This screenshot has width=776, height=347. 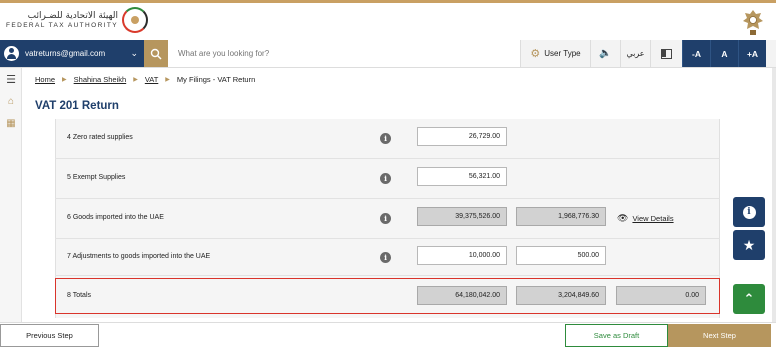 What do you see at coordinates (696, 53) in the screenshot?
I see `font-decrease-button: -A` at bounding box center [696, 53].